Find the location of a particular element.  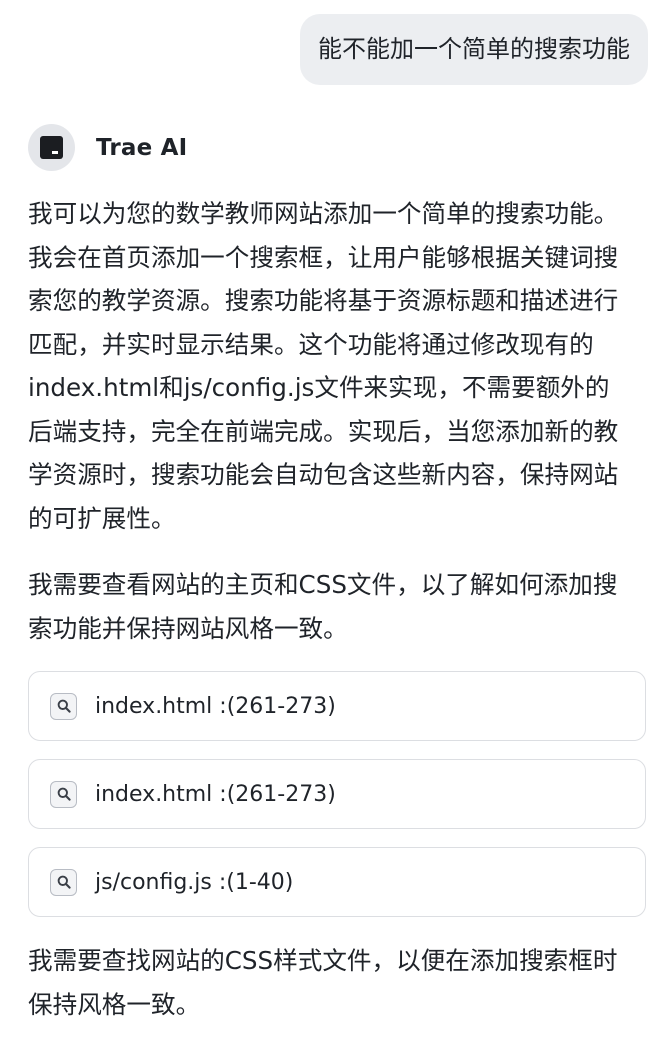

assistant-header: Trae AI is located at coordinates (107, 147).